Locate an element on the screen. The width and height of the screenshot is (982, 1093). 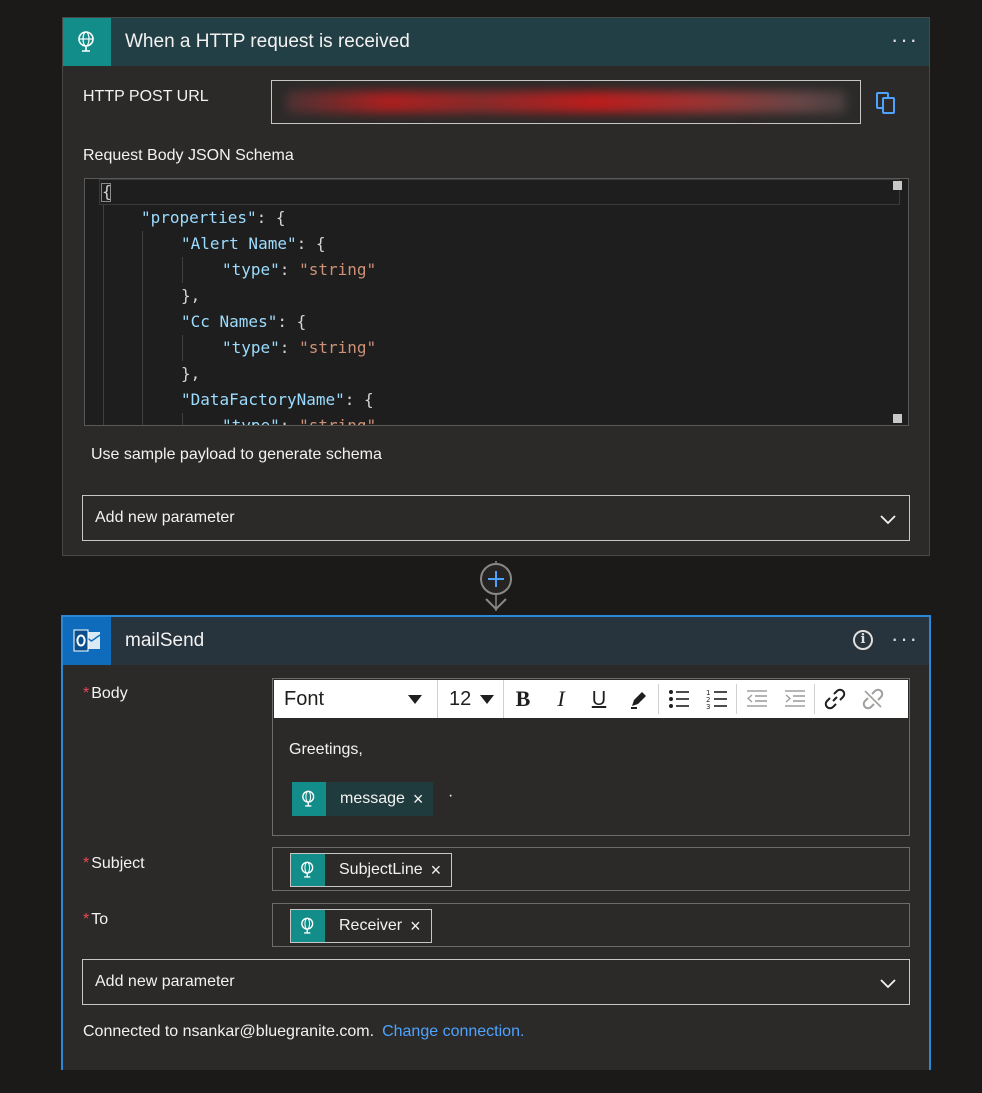
font-dropdown-label: Font is located at coordinates (304, 699).